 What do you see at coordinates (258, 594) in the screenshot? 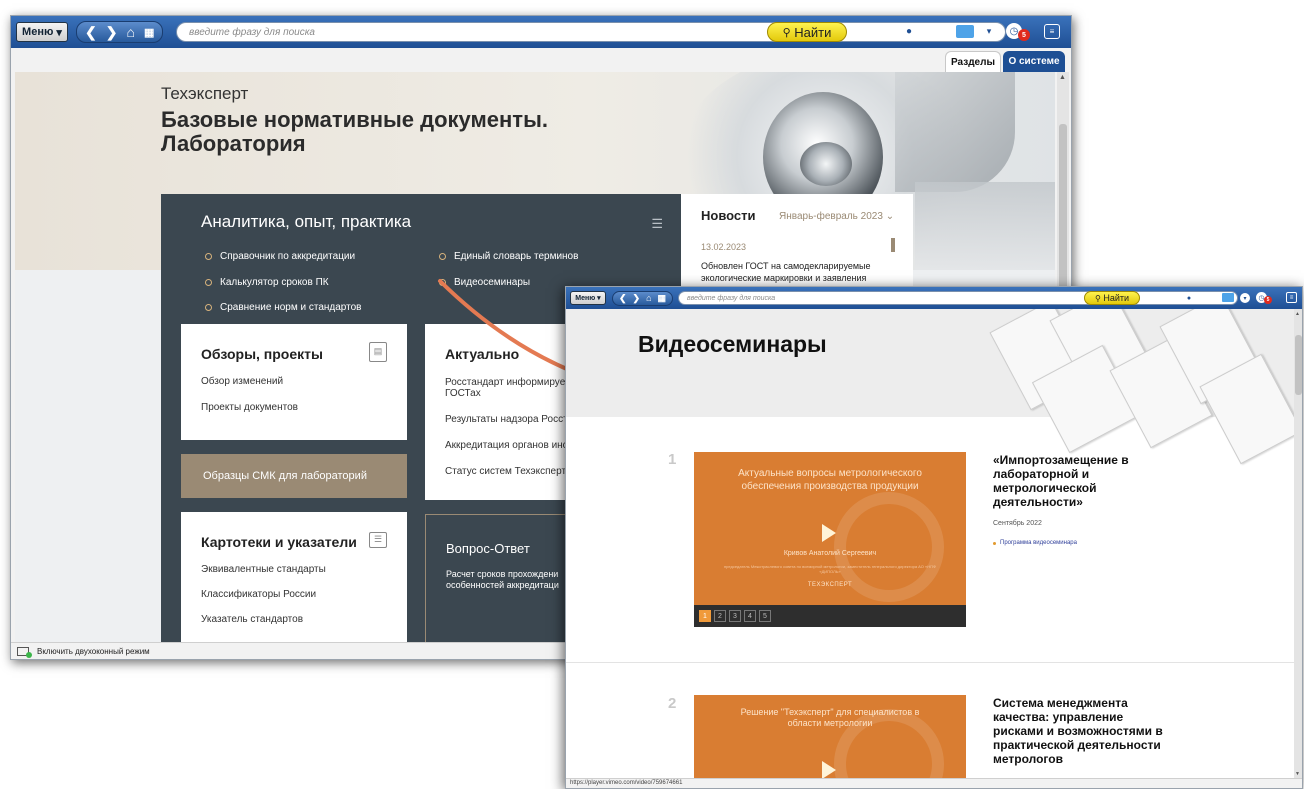
I see `link-classifiers: Классификаторы России` at bounding box center [258, 594].